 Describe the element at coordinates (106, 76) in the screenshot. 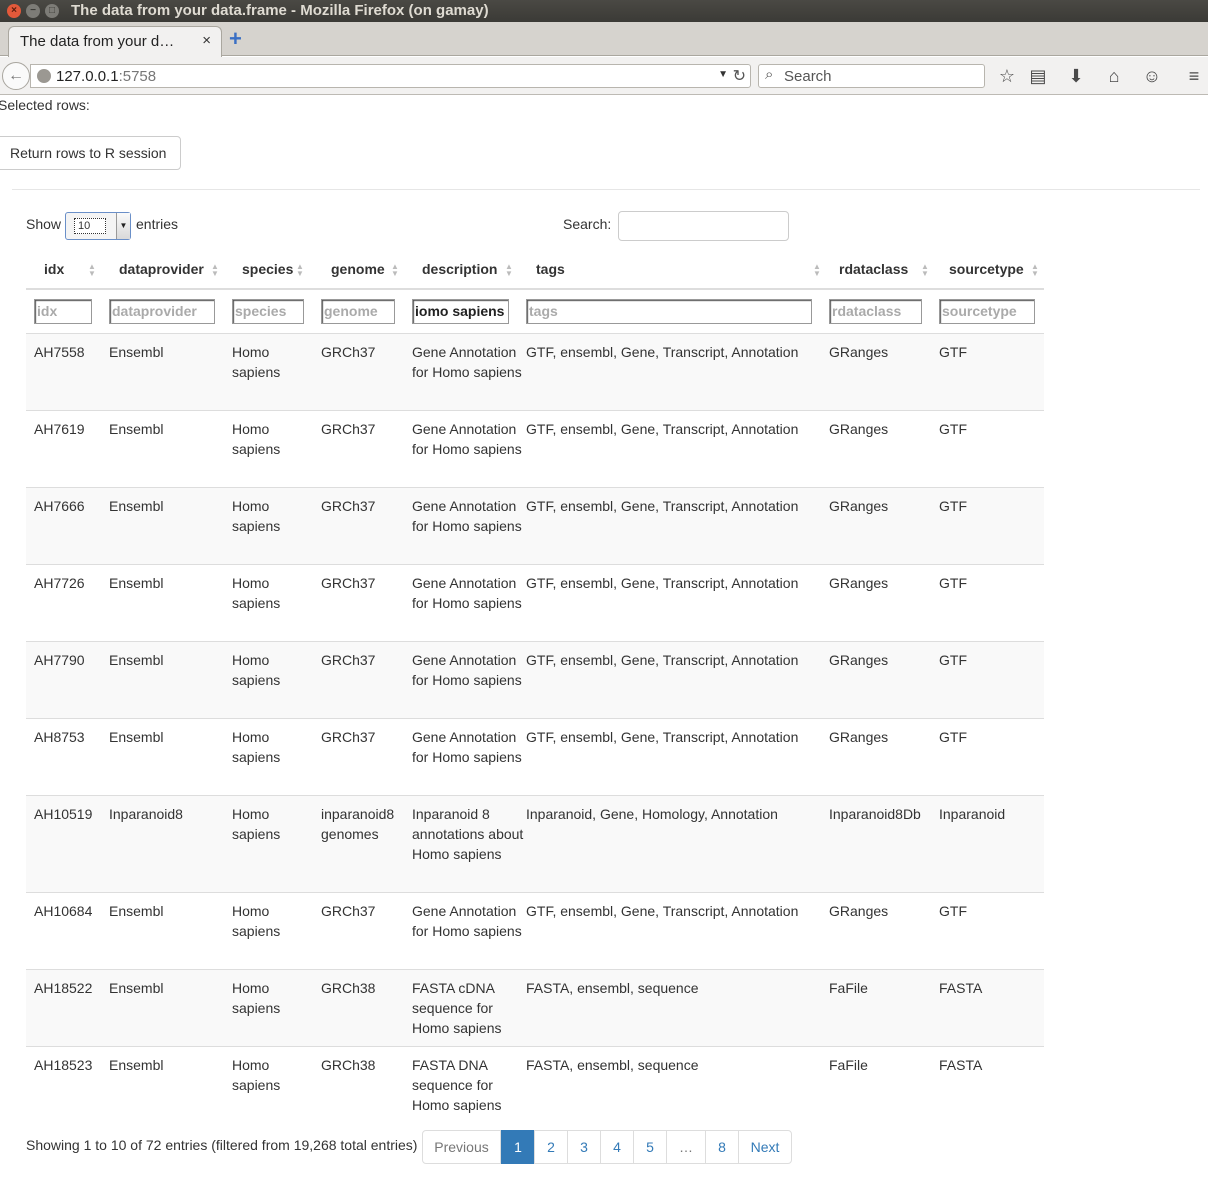

I see `url-text: 127.0.0.1:5758` at that location.